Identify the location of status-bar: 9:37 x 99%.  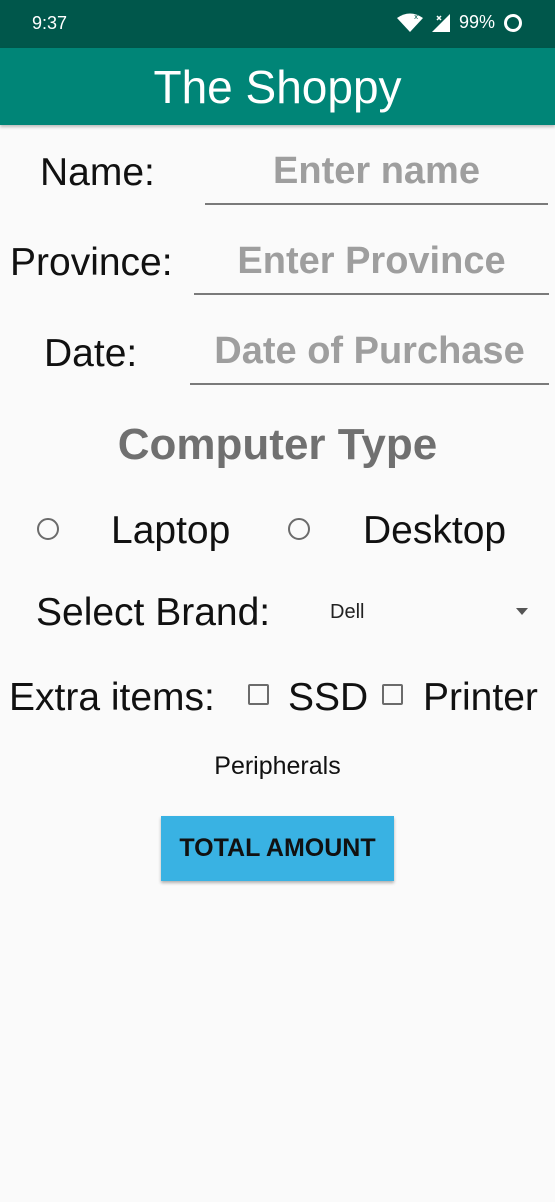
(277, 24).